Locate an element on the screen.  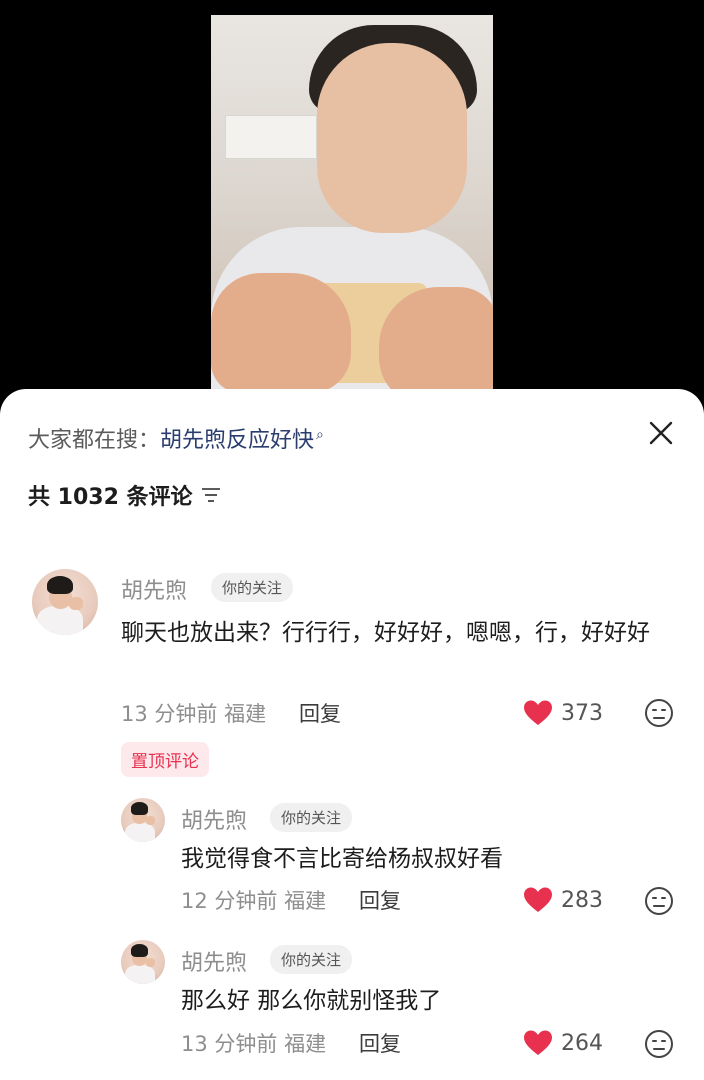
like-button: 283 is located at coordinates (563, 900).